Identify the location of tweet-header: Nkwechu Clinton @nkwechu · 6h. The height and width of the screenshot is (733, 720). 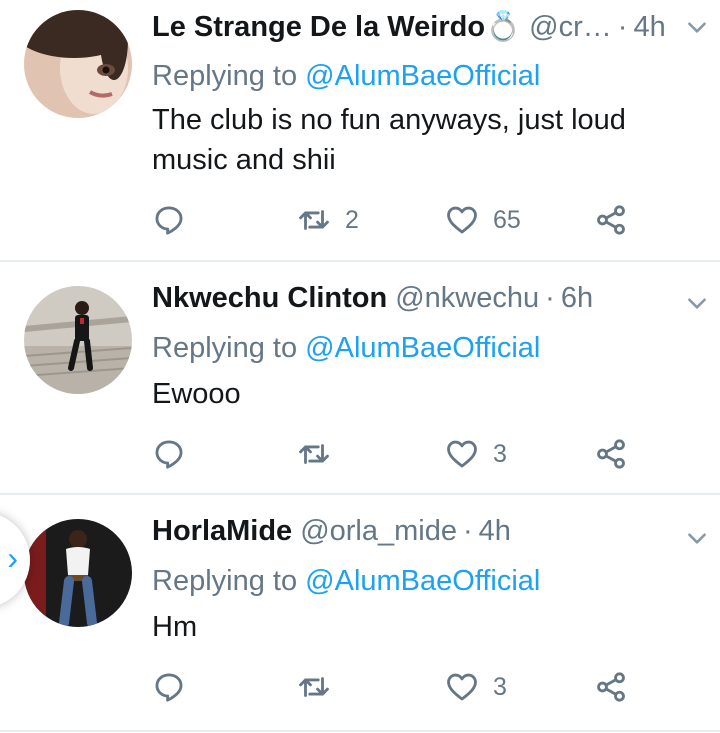
(426, 300).